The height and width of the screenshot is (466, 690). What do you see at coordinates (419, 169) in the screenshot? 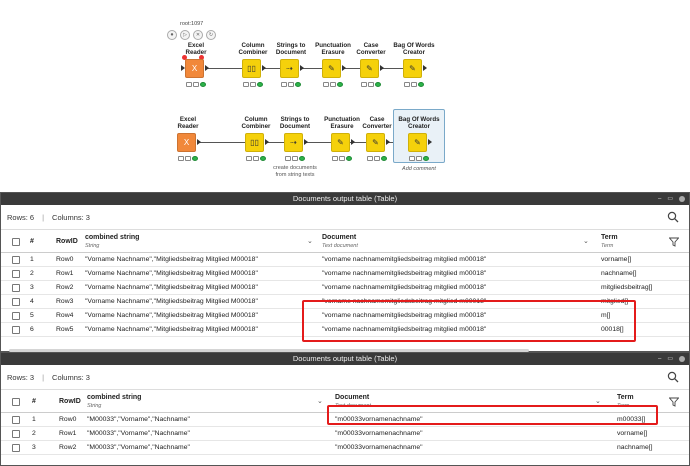
I see `add-comment-link: Add comment` at bounding box center [419, 169].